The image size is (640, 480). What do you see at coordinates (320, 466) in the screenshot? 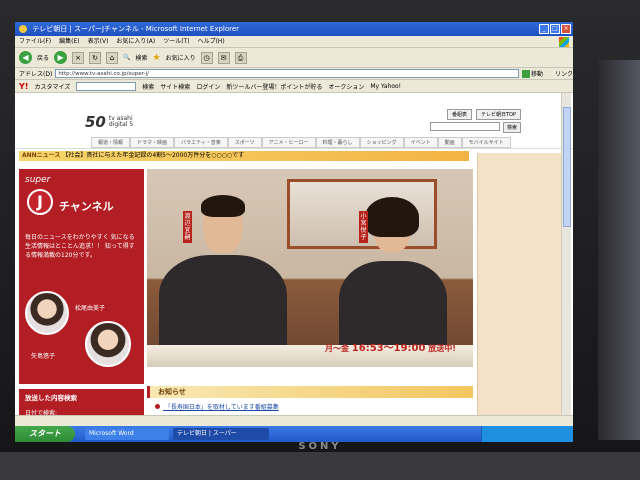
I see `desk-surface` at bounding box center [320, 466].